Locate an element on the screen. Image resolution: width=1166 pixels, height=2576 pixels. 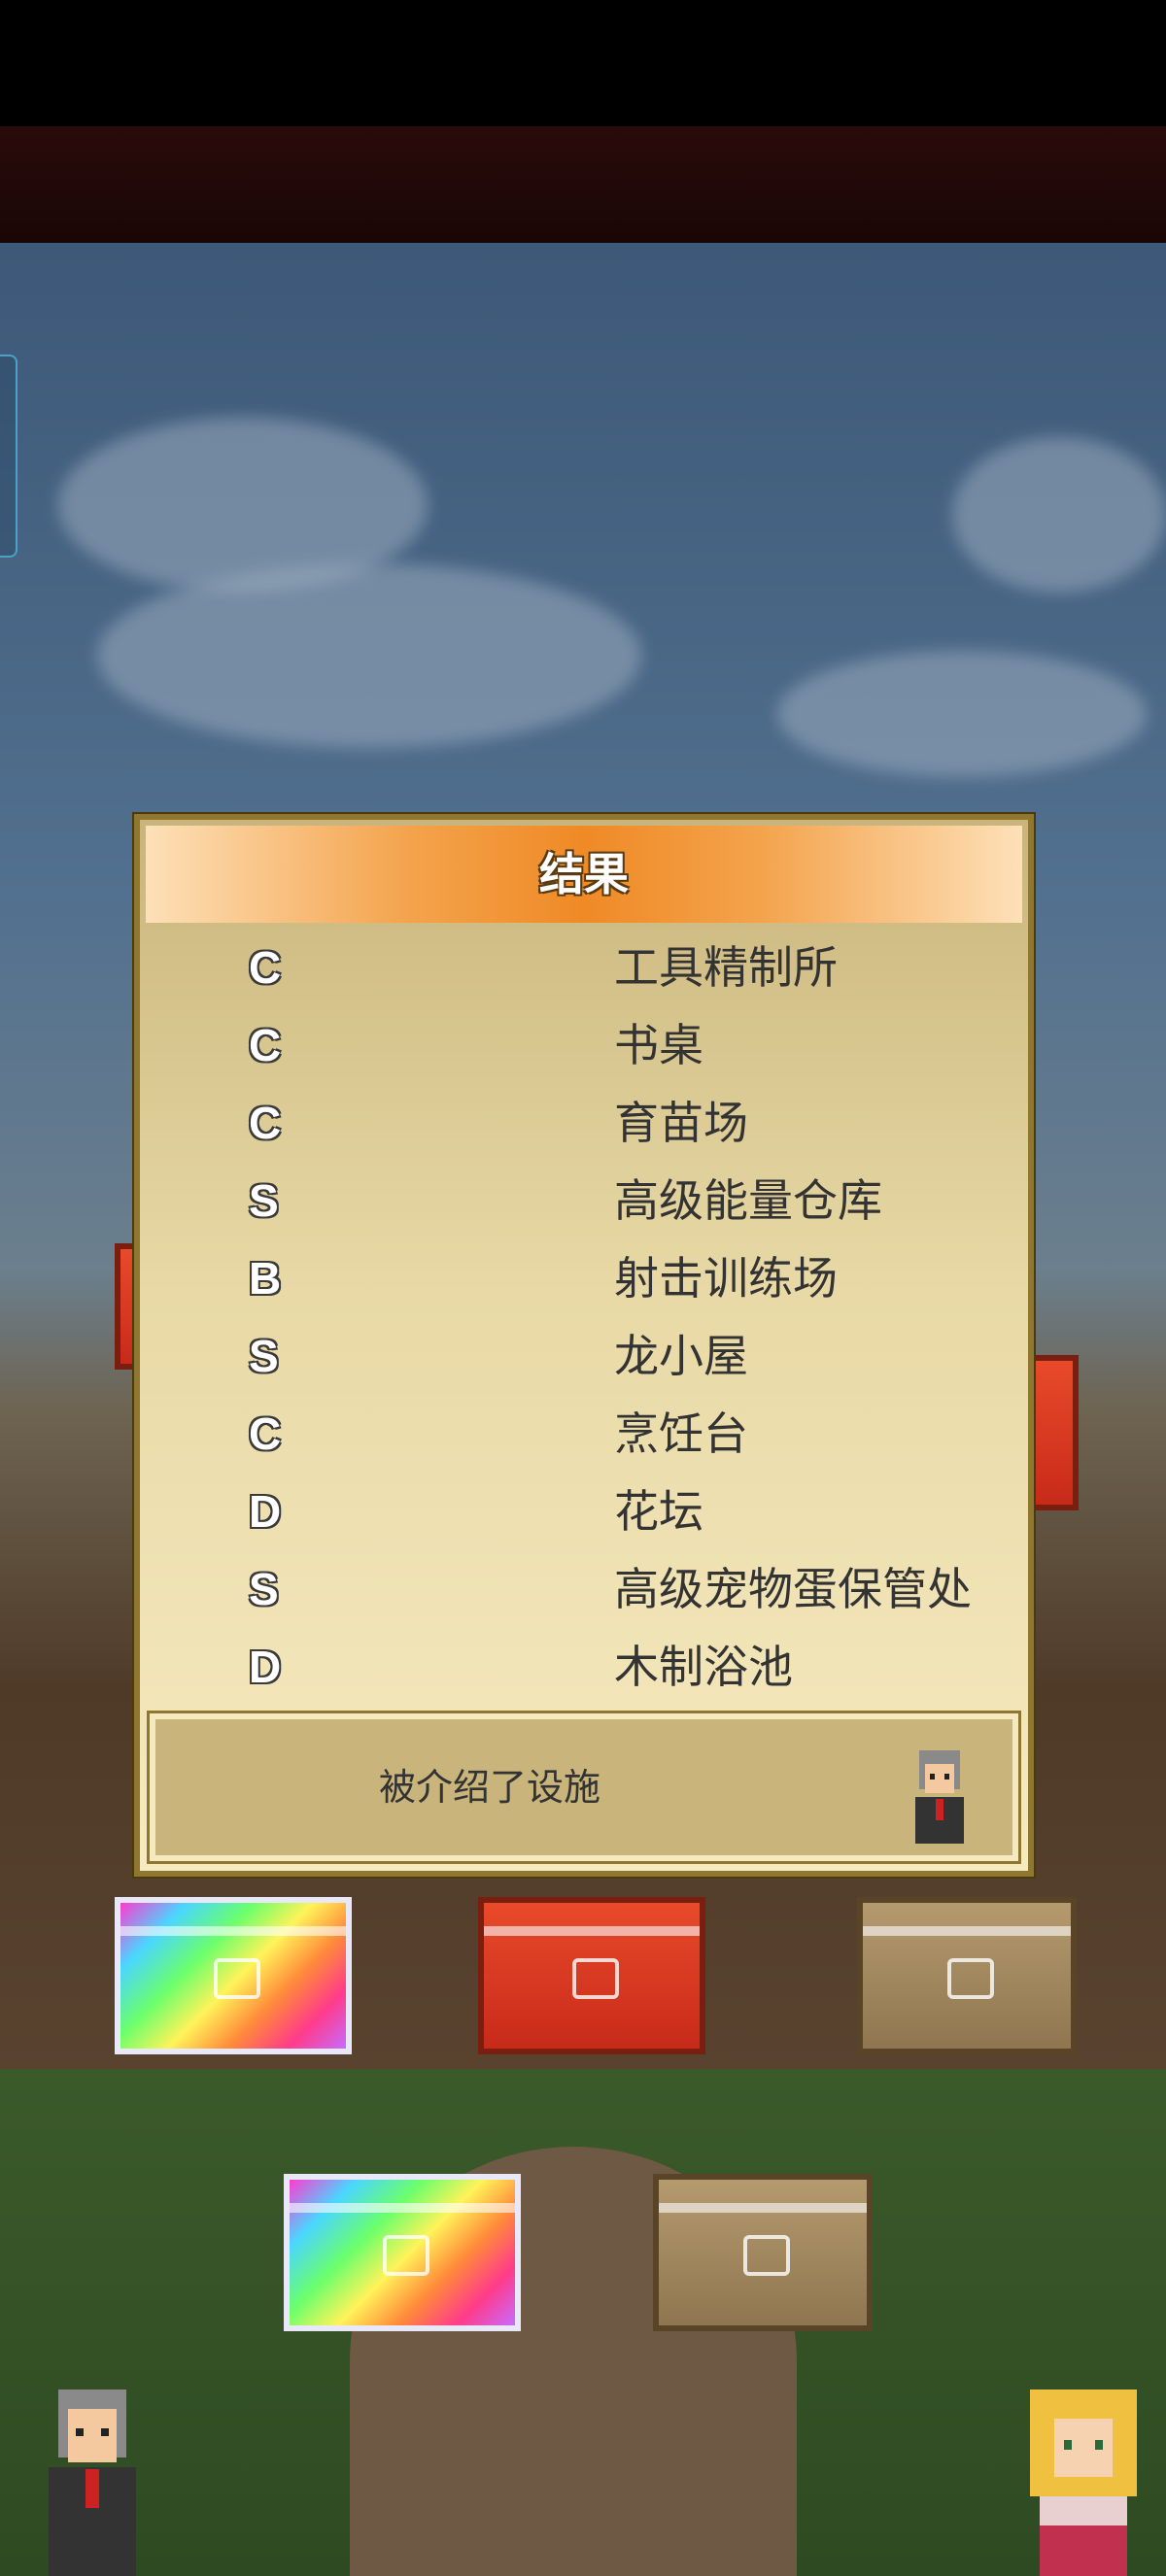
facility-name: 书桌 is located at coordinates (658, 1045).